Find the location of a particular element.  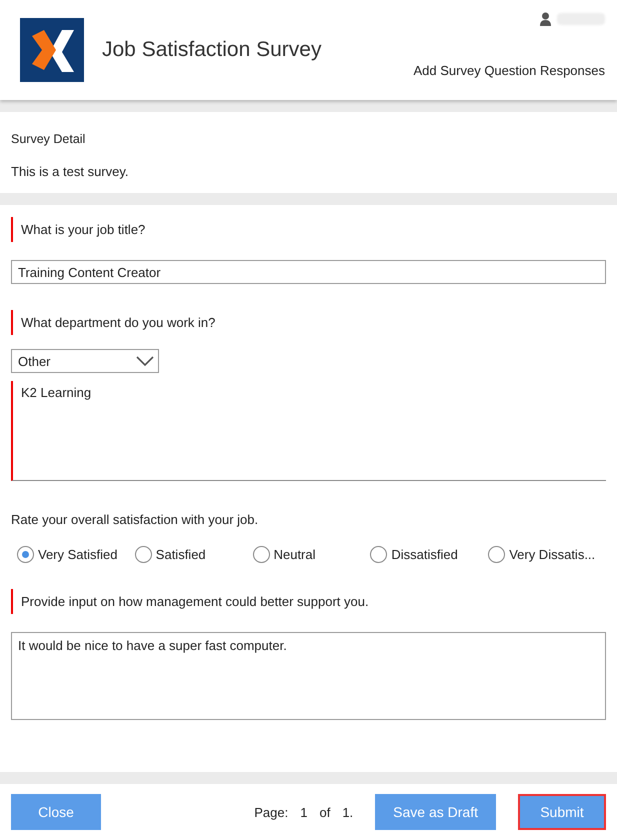

section-heading: Survey Detail is located at coordinates (48, 139).